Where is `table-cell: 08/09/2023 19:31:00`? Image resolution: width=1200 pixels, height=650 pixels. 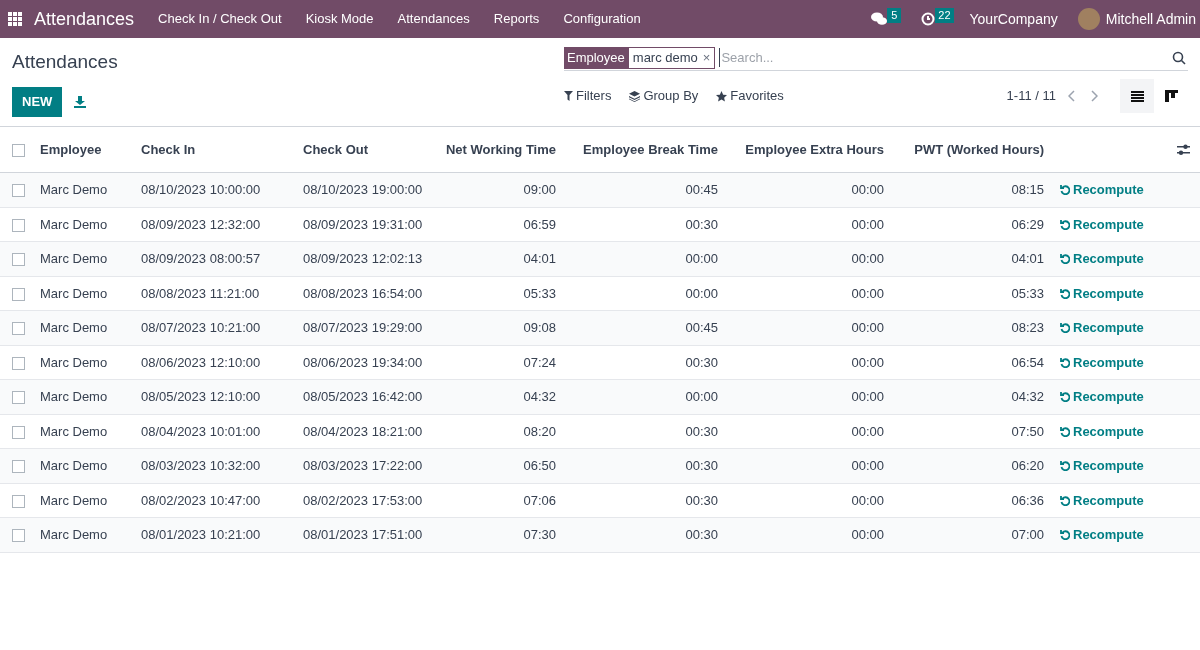
table-cell: 08/09/2023 19:31:00 is located at coordinates (363, 224).